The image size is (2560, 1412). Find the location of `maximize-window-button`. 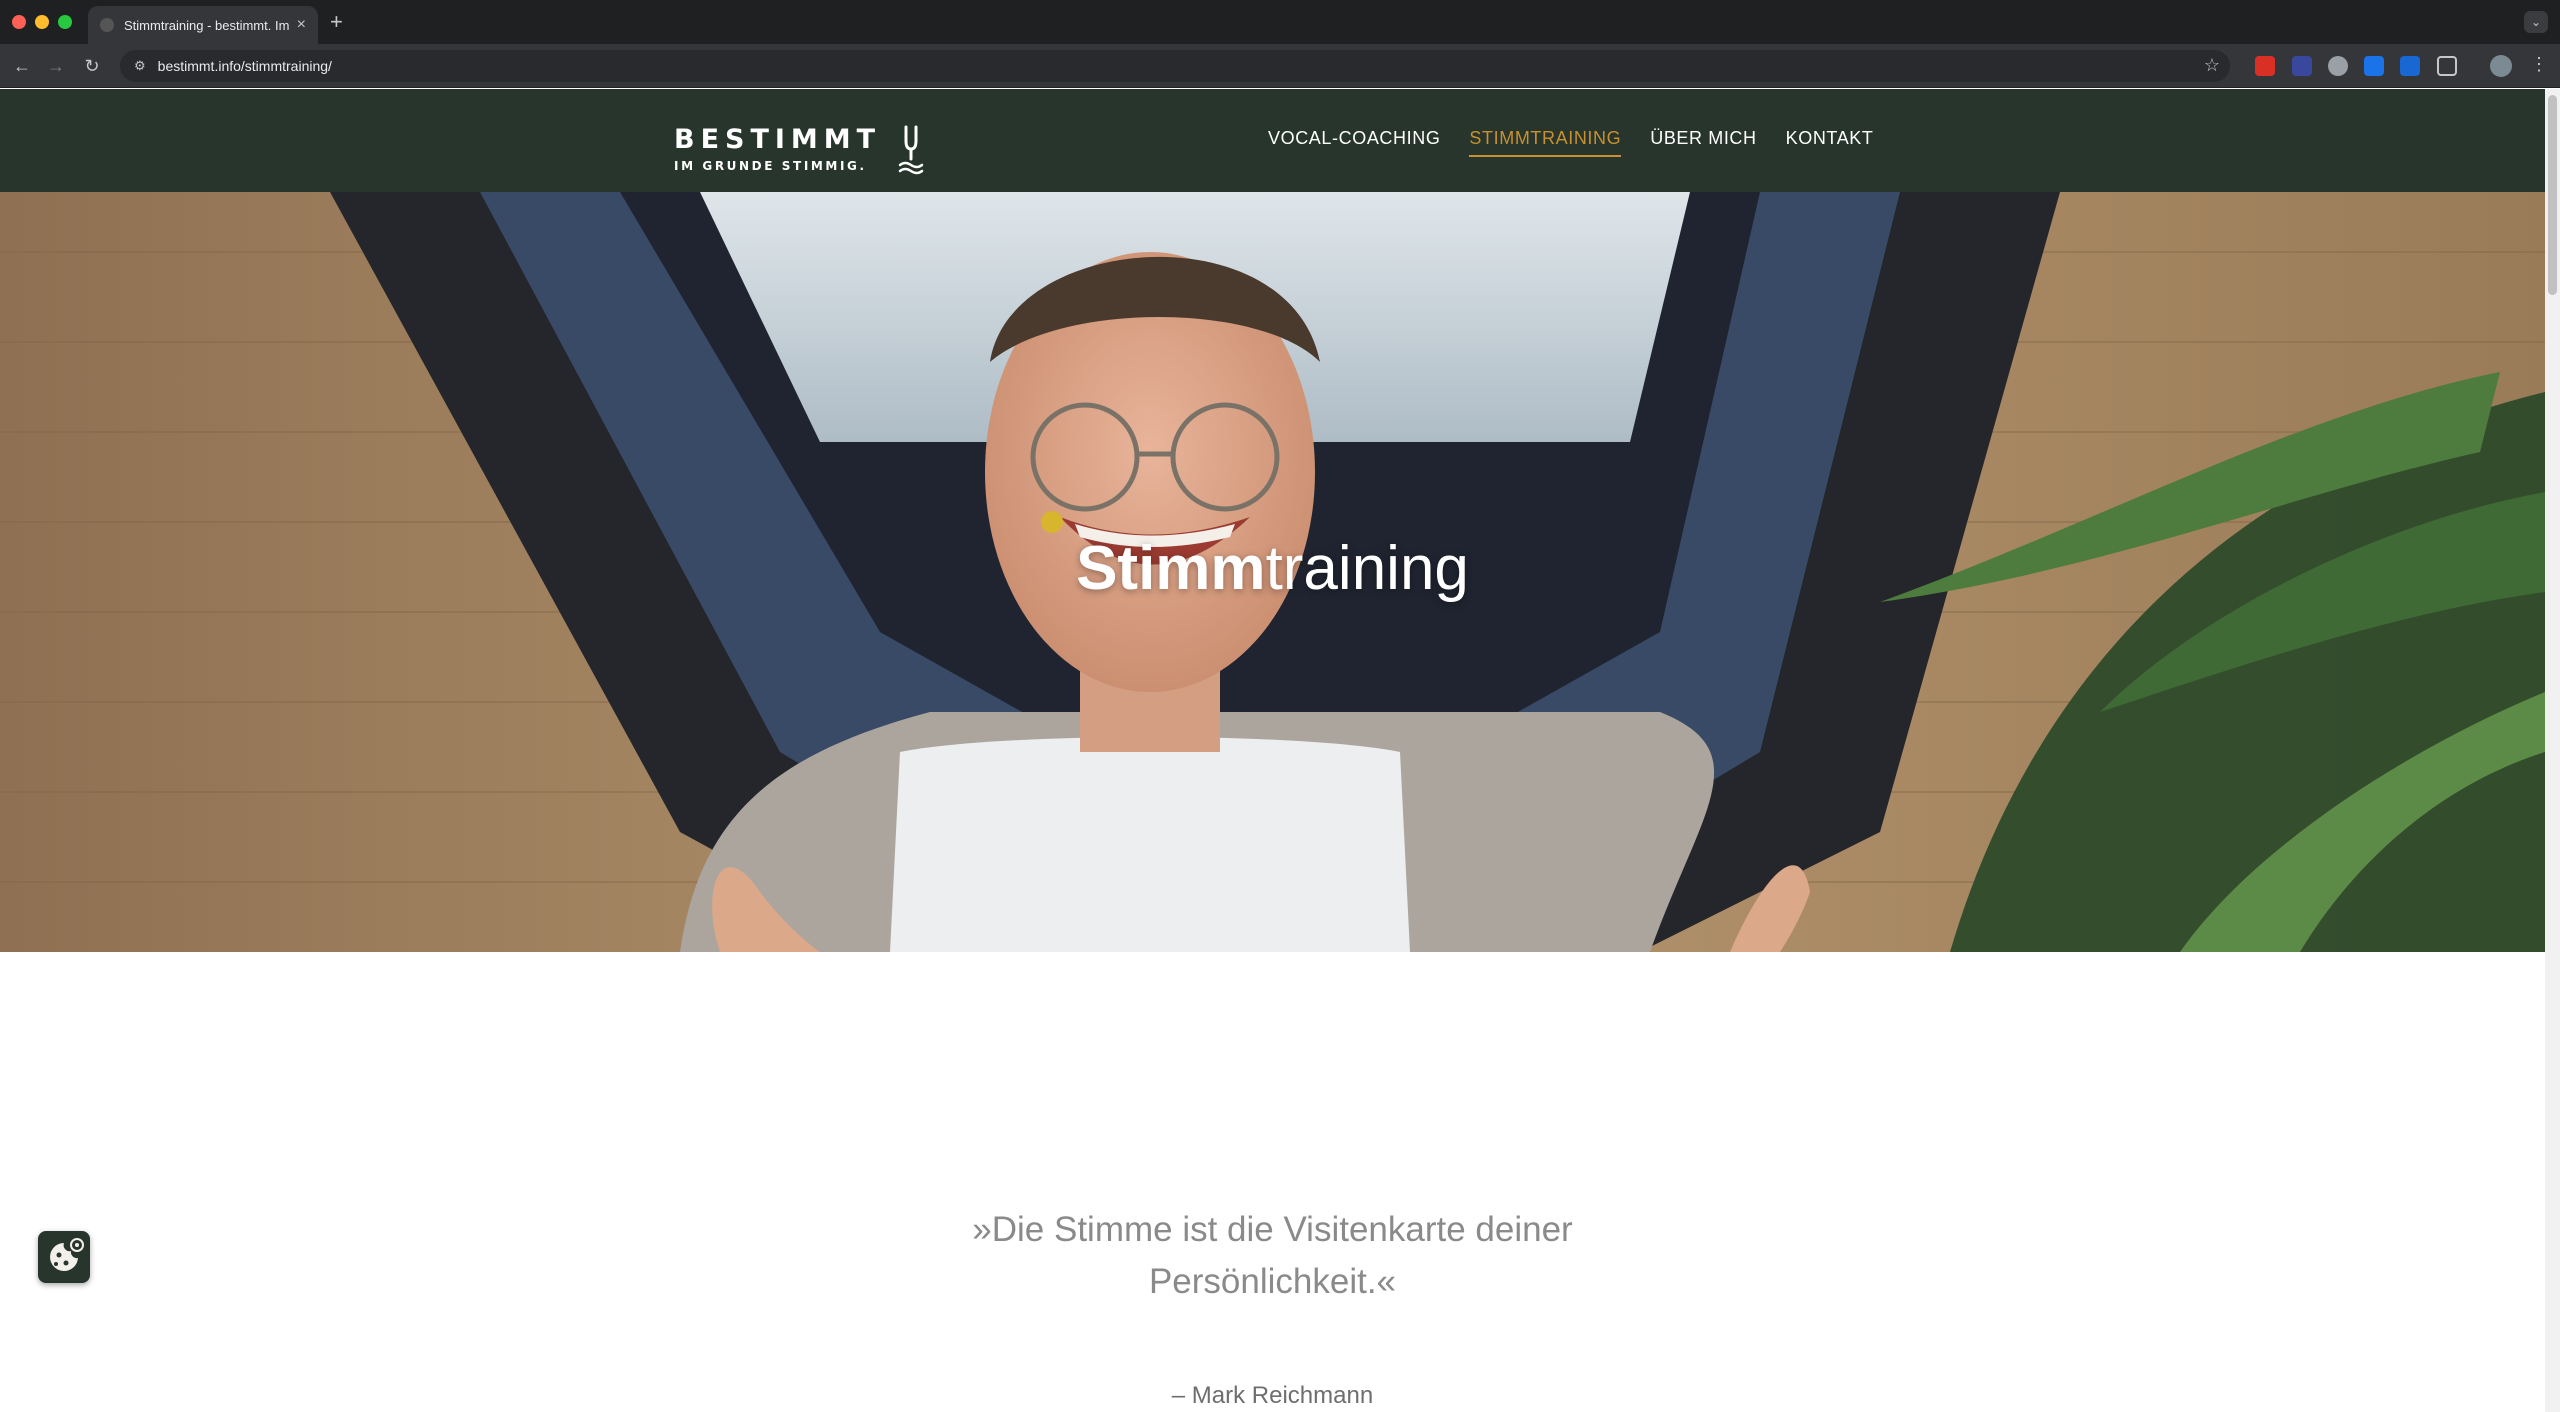

maximize-window-button is located at coordinates (65, 22).